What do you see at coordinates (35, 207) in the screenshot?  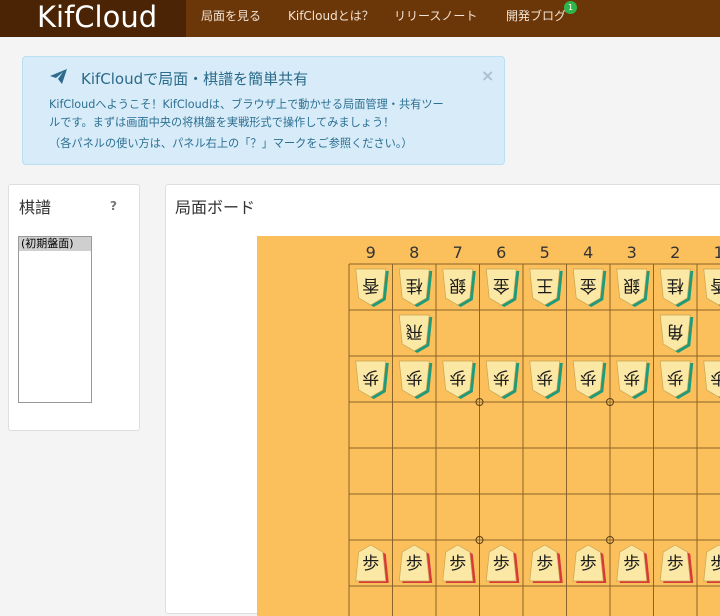 I see `kifu-panel-title: 棋譜` at bounding box center [35, 207].